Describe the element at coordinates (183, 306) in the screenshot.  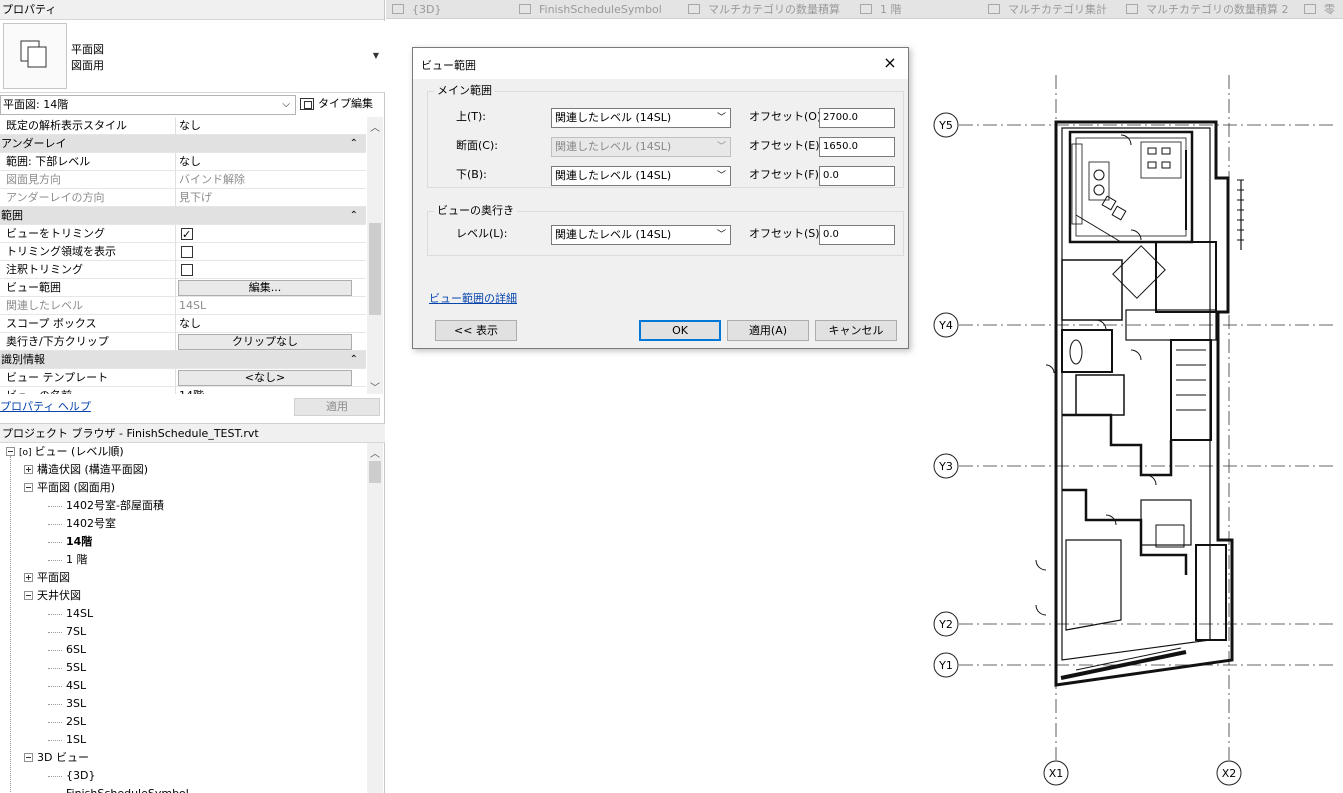
I see `property-row: 関連したレベル 14SL` at that location.